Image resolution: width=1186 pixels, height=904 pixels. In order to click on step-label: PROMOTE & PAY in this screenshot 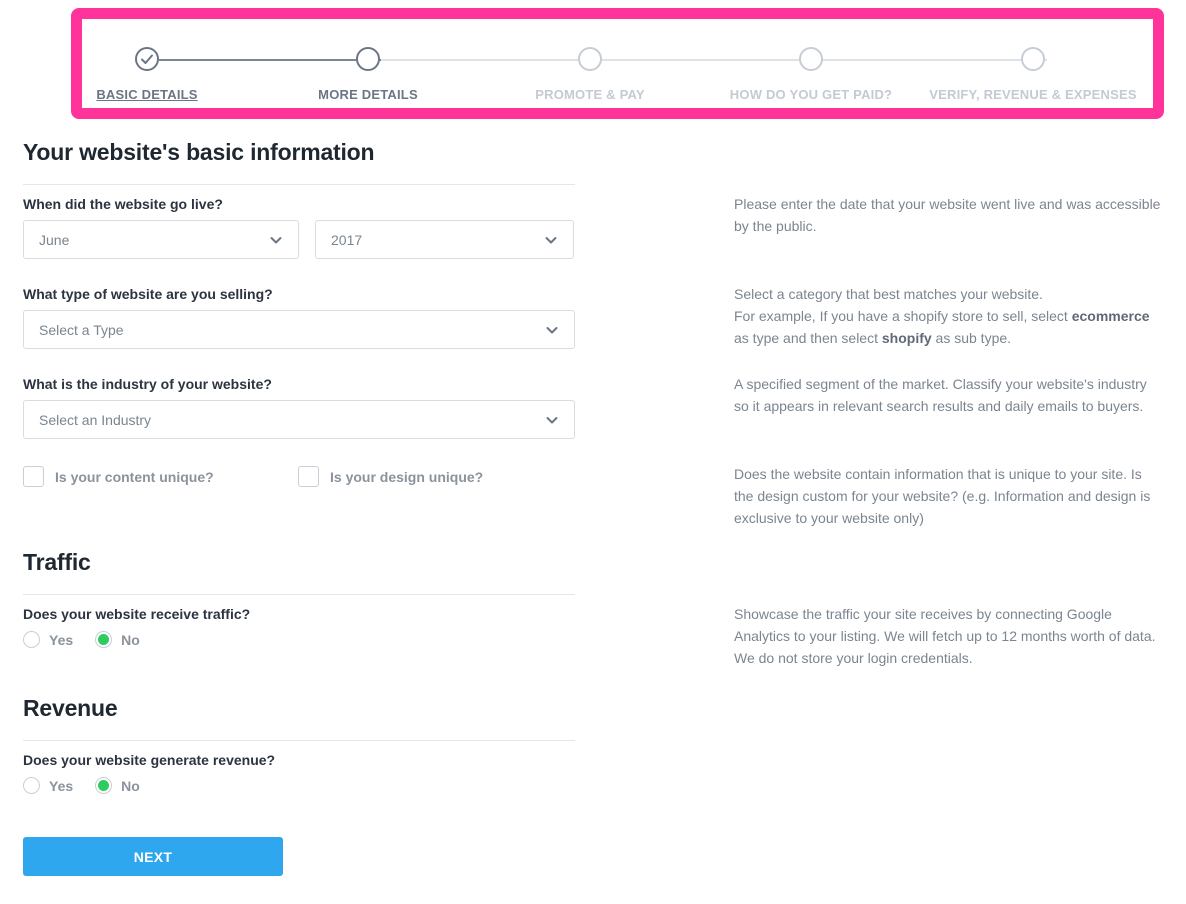, I will do `click(590, 94)`.